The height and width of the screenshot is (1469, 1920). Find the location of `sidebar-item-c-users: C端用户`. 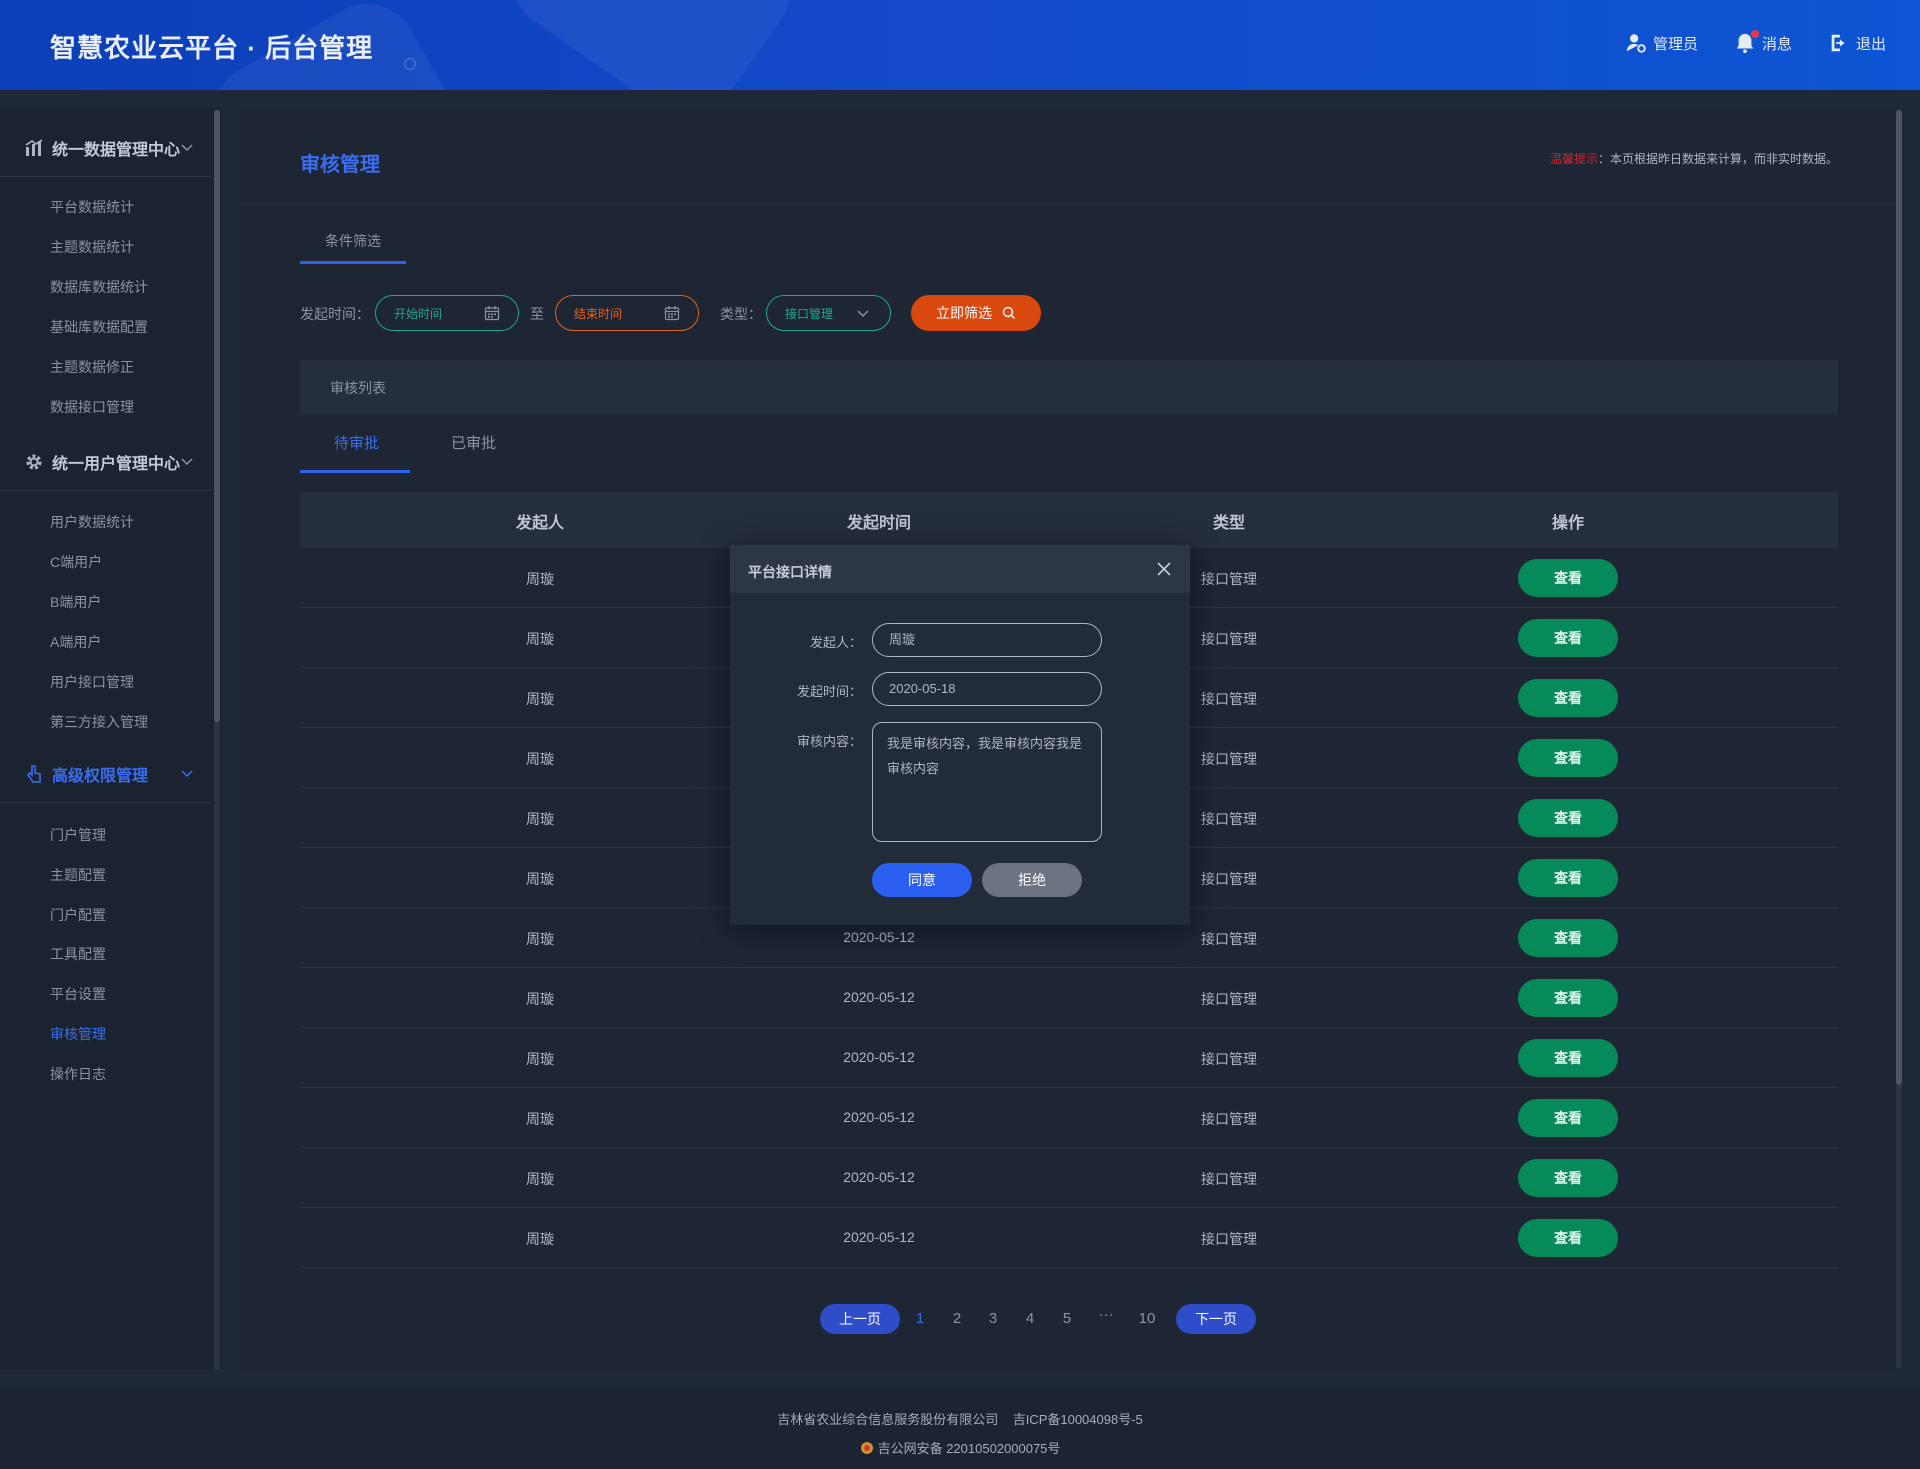

sidebar-item-c-users: C端用户 is located at coordinates (76, 562).